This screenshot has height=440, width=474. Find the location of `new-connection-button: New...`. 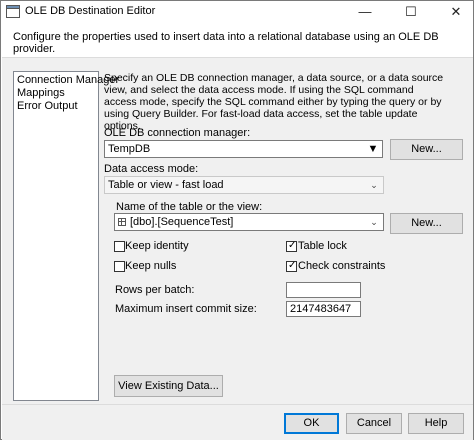

new-connection-button: New... is located at coordinates (426, 149).